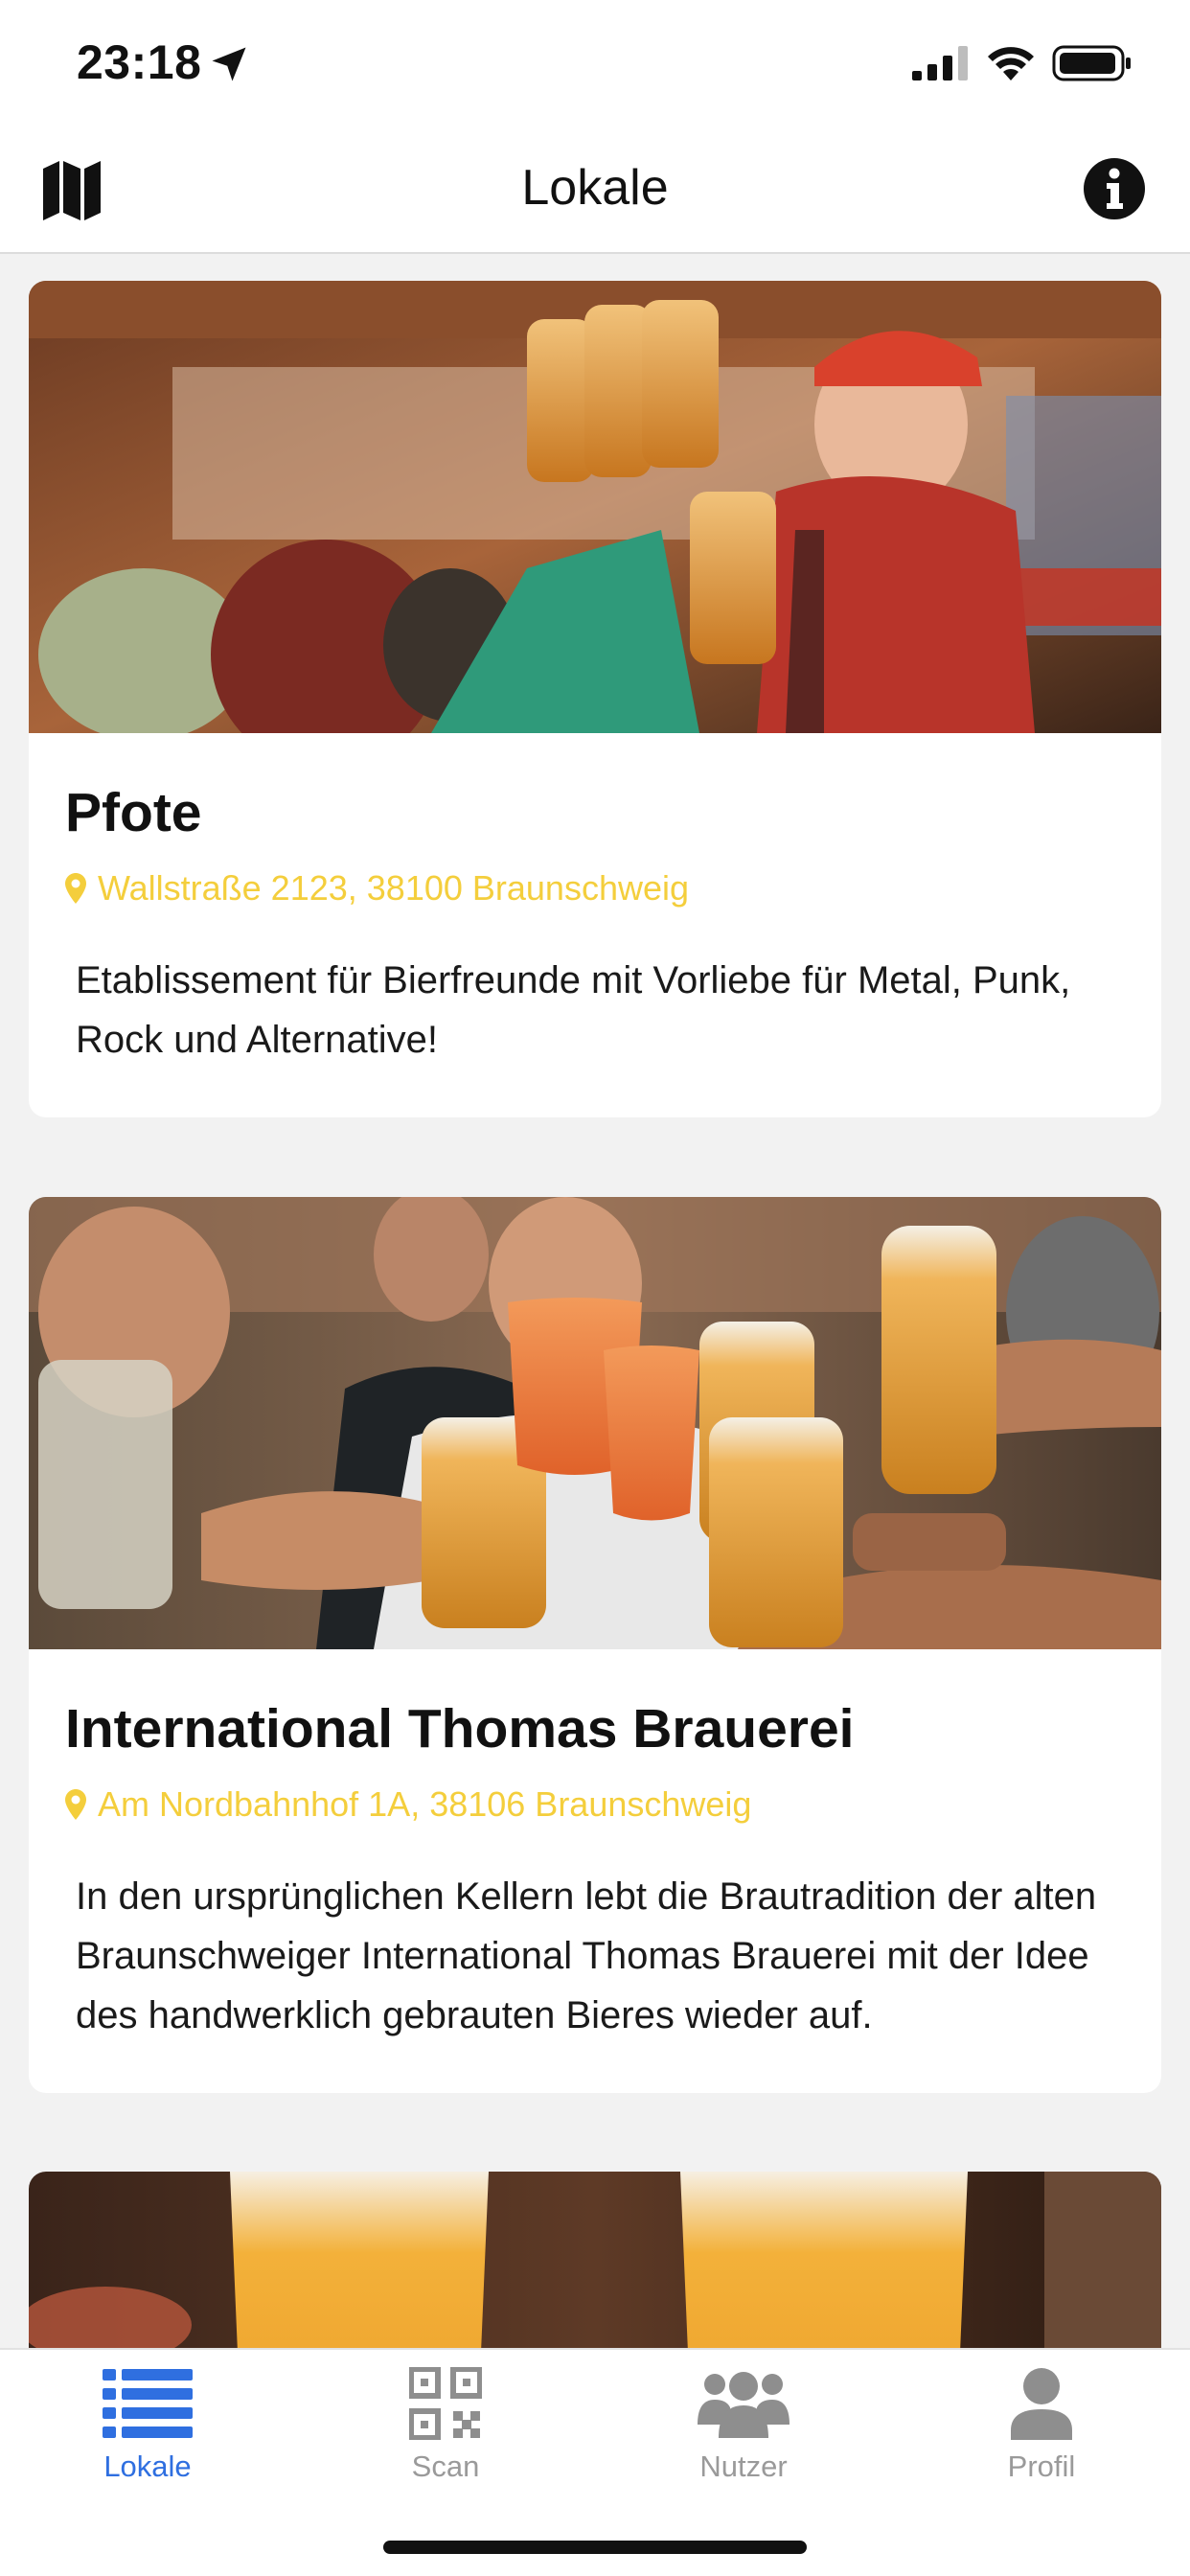 Image resolution: width=1190 pixels, height=2576 pixels. I want to click on venue-address: Wallstraße 2123, 38100 Braunschweig, so click(596, 888).